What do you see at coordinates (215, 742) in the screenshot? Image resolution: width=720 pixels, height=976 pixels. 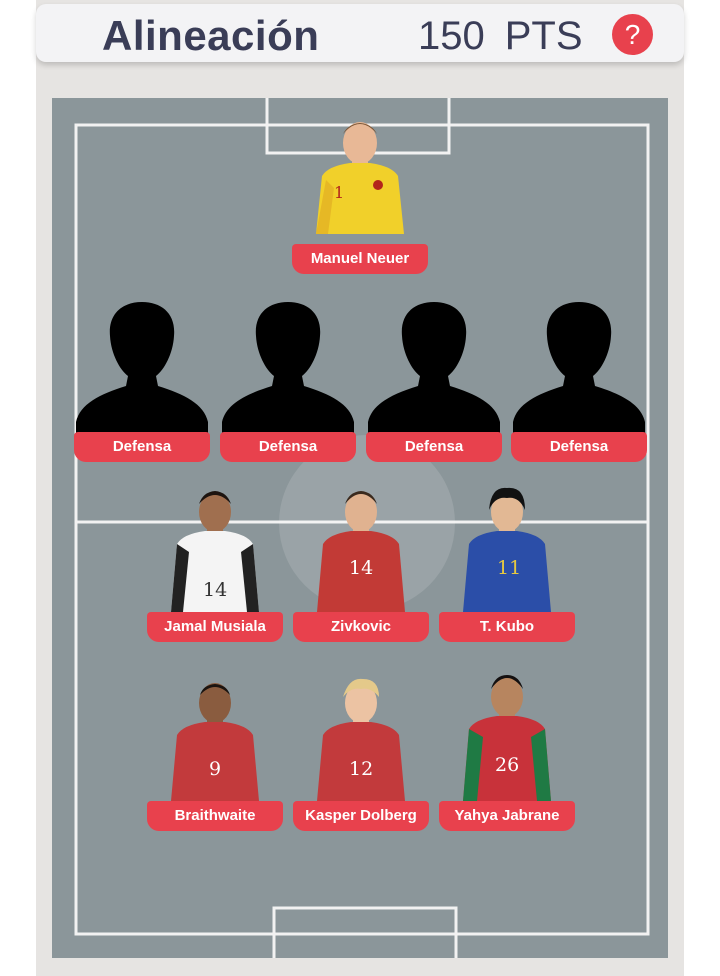 I see `player-photo: 9` at bounding box center [215, 742].